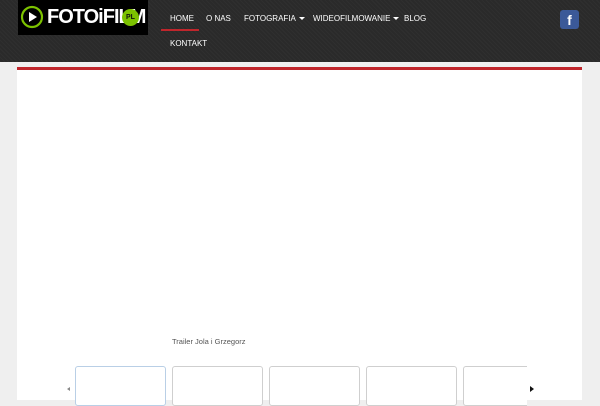 Image resolution: width=600 pixels, height=406 pixels. I want to click on facebook-icon: f, so click(569, 19).